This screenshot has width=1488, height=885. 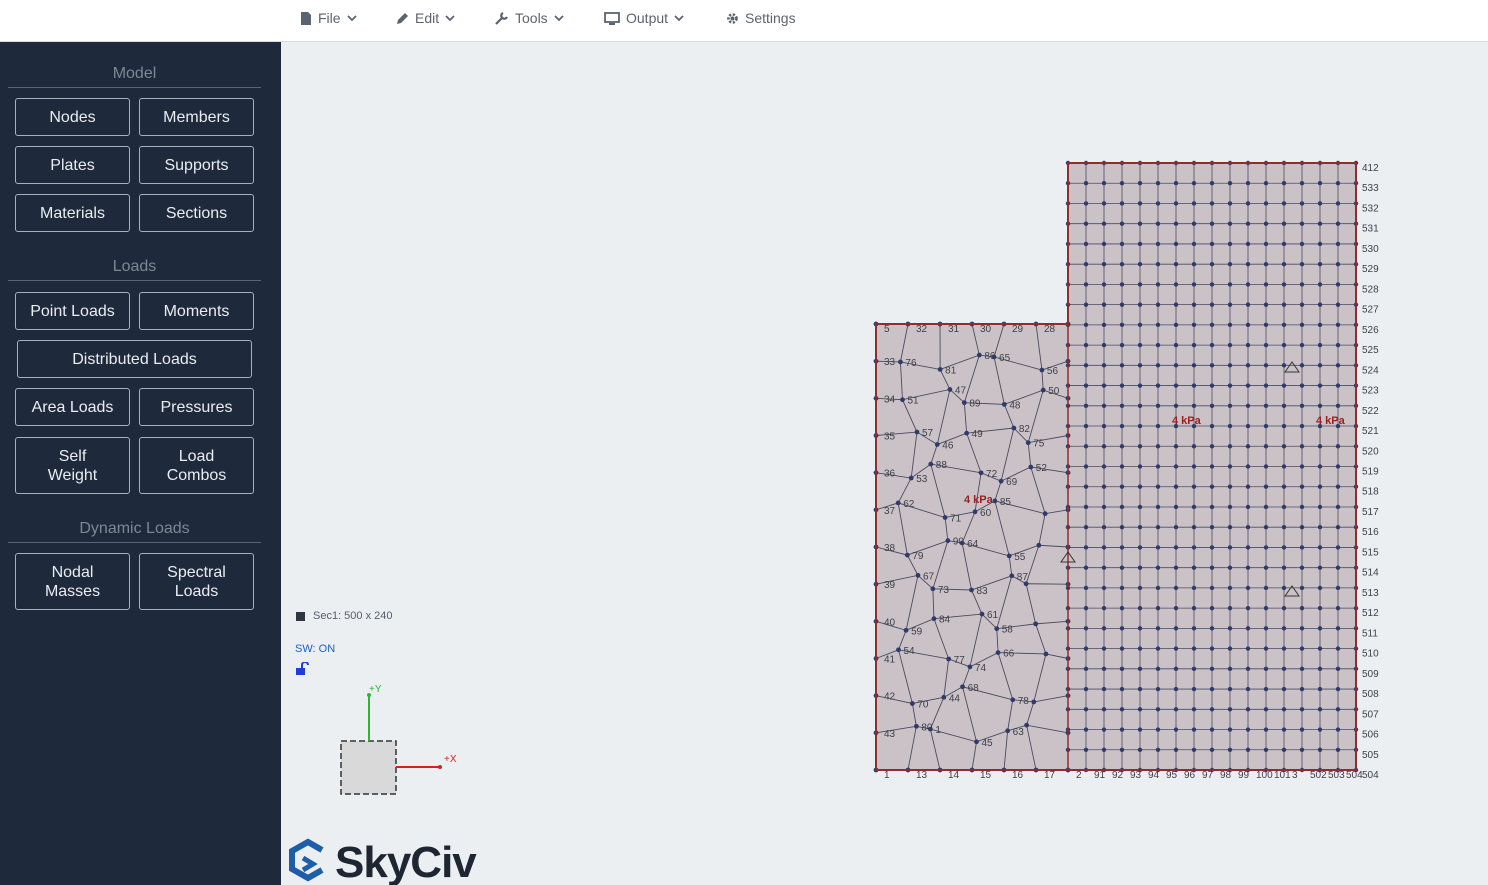 What do you see at coordinates (196, 475) in the screenshot?
I see `load-combos-label-line2: Combos` at bounding box center [196, 475].